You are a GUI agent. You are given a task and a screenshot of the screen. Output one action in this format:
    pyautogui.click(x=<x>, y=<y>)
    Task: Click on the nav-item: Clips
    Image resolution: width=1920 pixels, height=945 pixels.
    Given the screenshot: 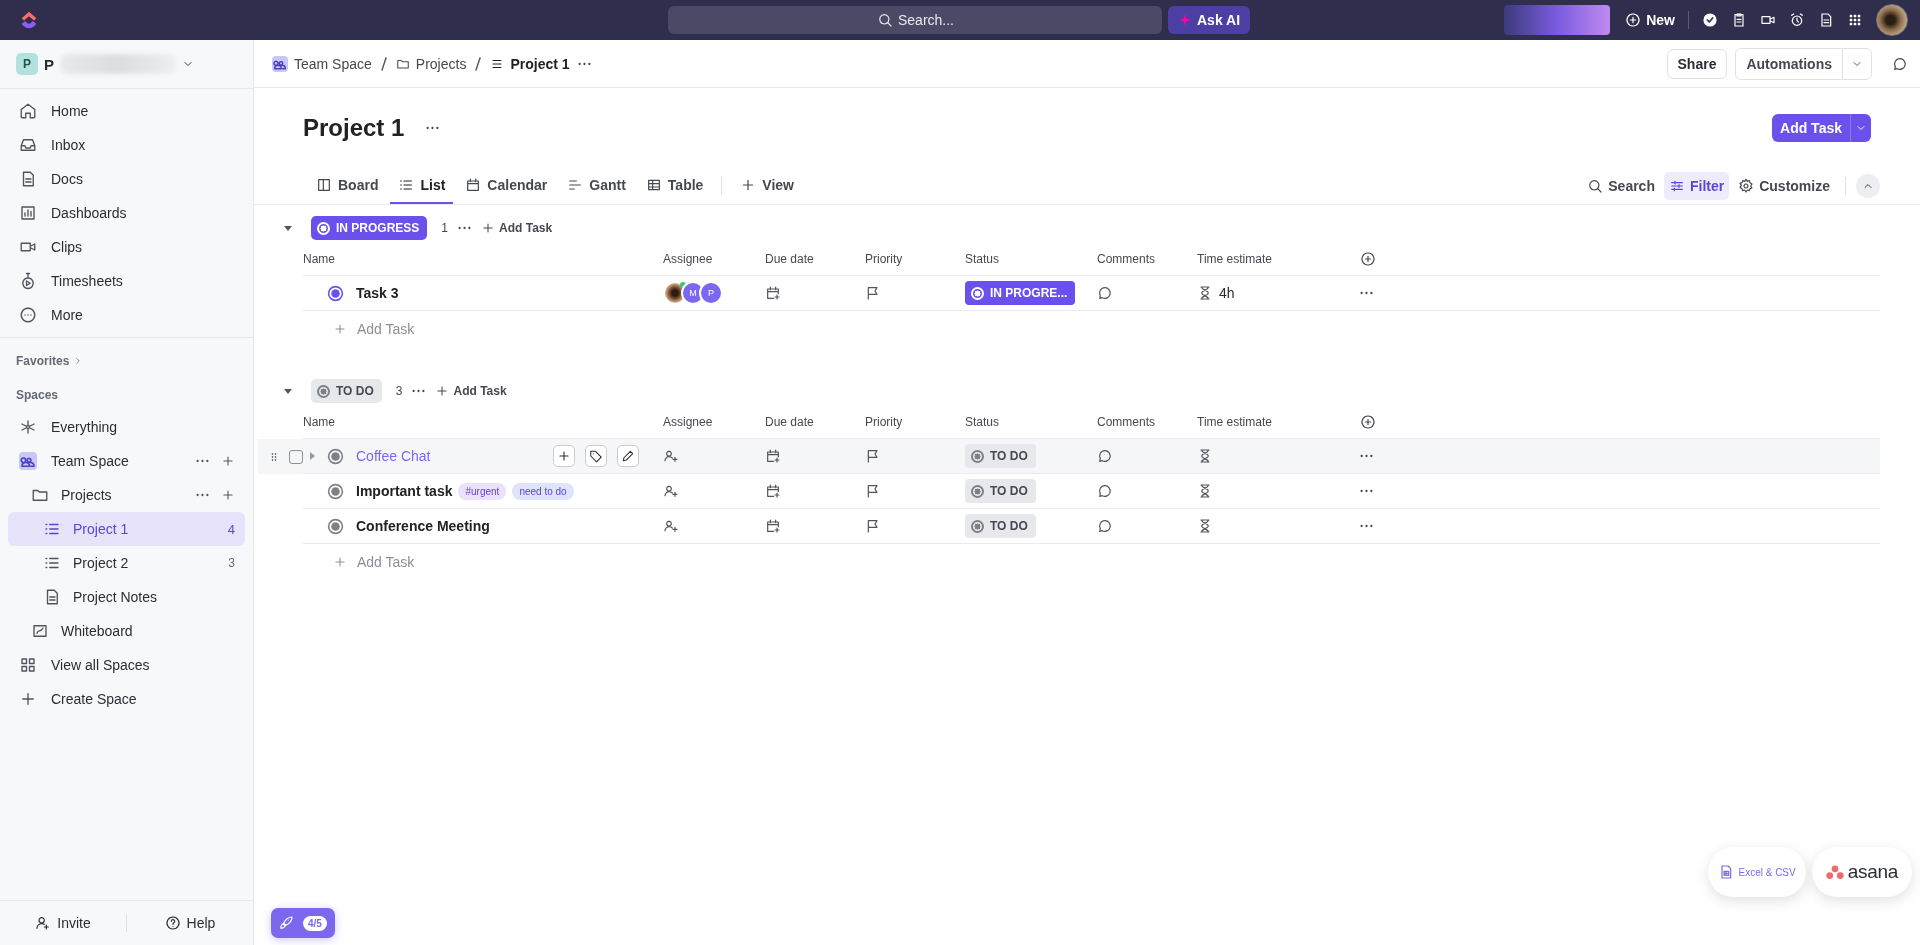 What is the action you would take?
    pyautogui.click(x=126, y=247)
    